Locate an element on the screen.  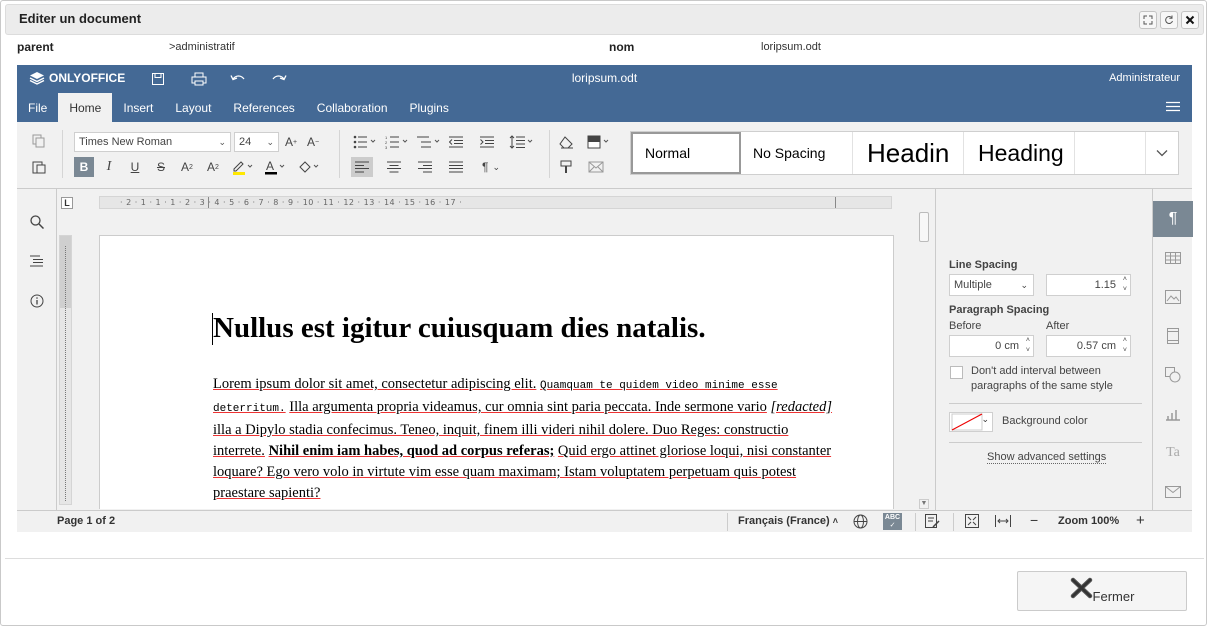
font-family-select: Times New Roman ⌄ is located at coordinates (152, 142).